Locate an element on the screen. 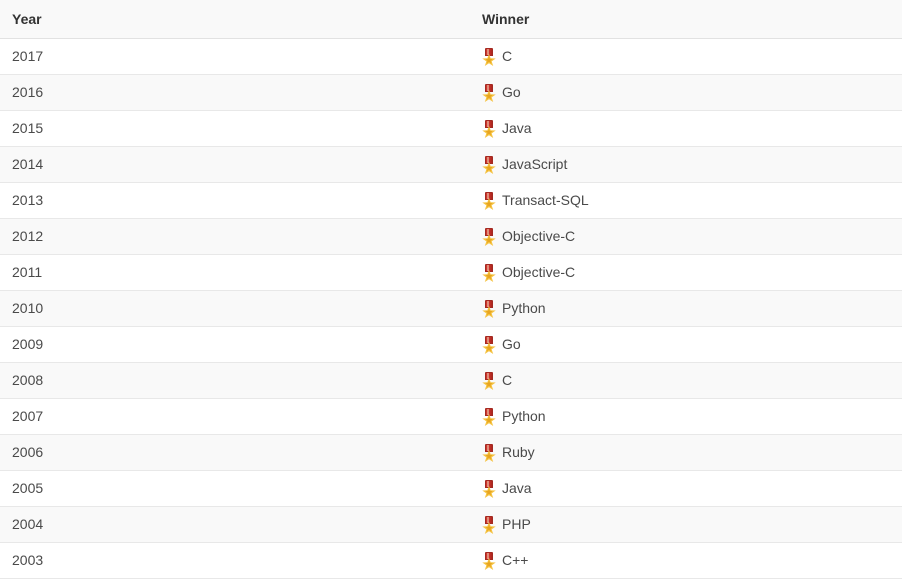 This screenshot has width=902, height=581. table-row: 2006 Ruby is located at coordinates (451, 452).